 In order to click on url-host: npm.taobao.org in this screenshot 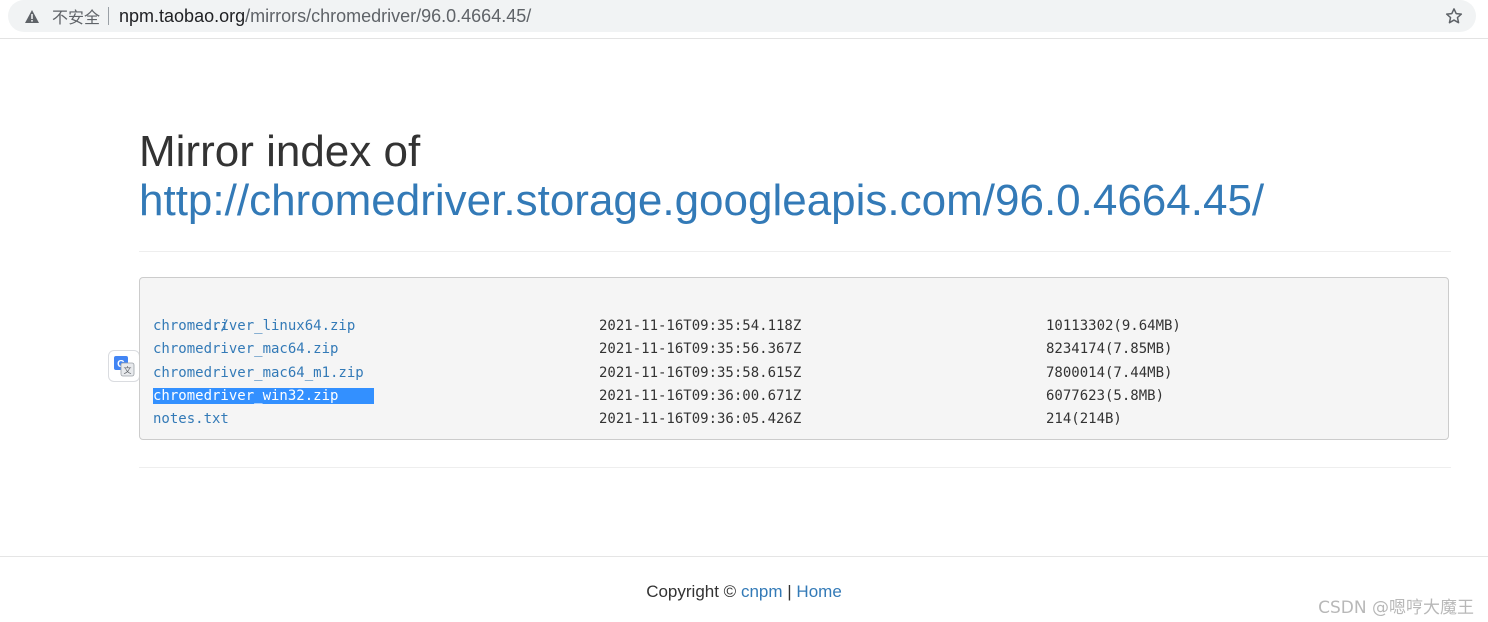, I will do `click(182, 15)`.